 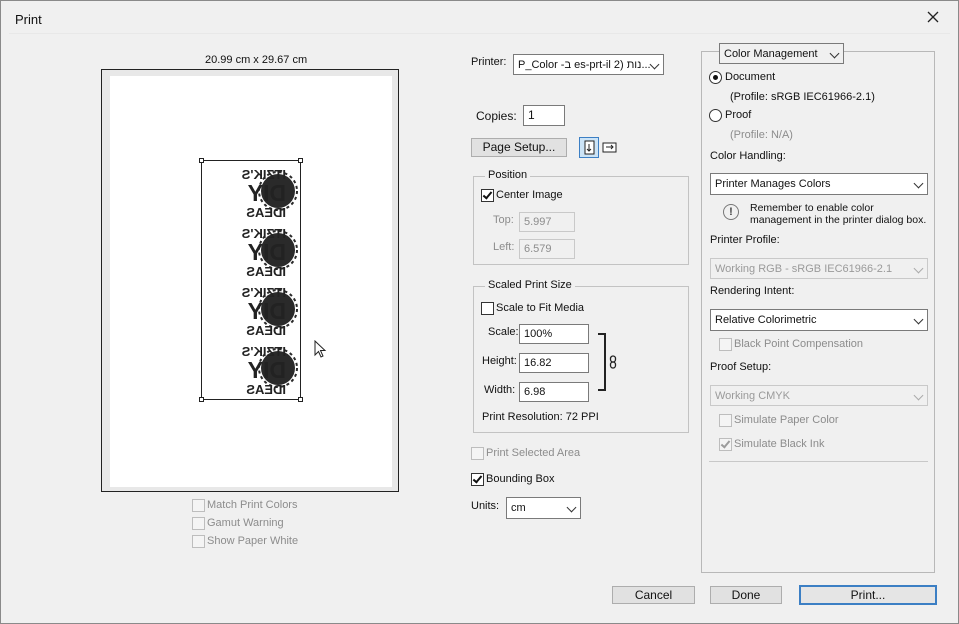 I want to click on bounding-box-checkbox, so click(x=477, y=479).